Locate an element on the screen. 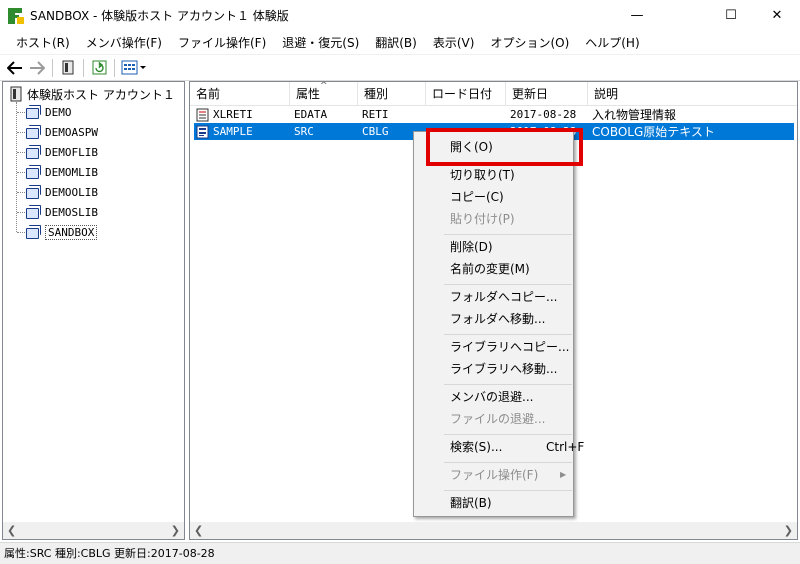 Image resolution: width=800 pixels, height=564 pixels. list-header: 名前 ^ 属性 種別 ロード日付 更新日 説明 is located at coordinates (493, 94).